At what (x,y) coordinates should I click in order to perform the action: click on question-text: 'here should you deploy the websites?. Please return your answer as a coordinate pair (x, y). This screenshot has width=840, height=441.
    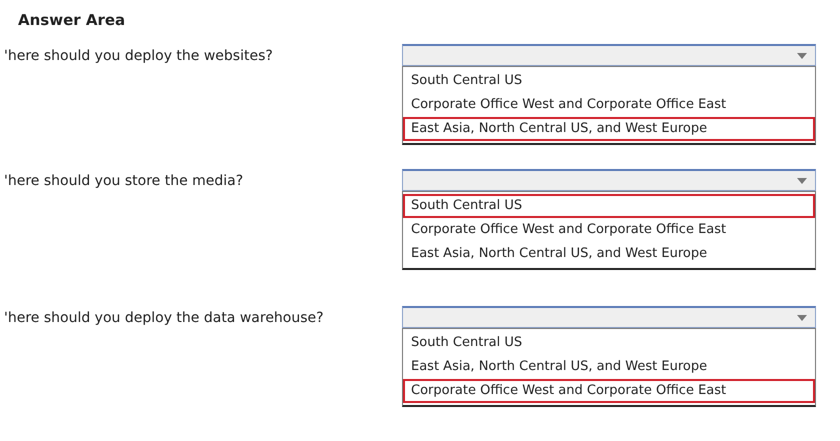
    Looking at the image, I should click on (138, 56).